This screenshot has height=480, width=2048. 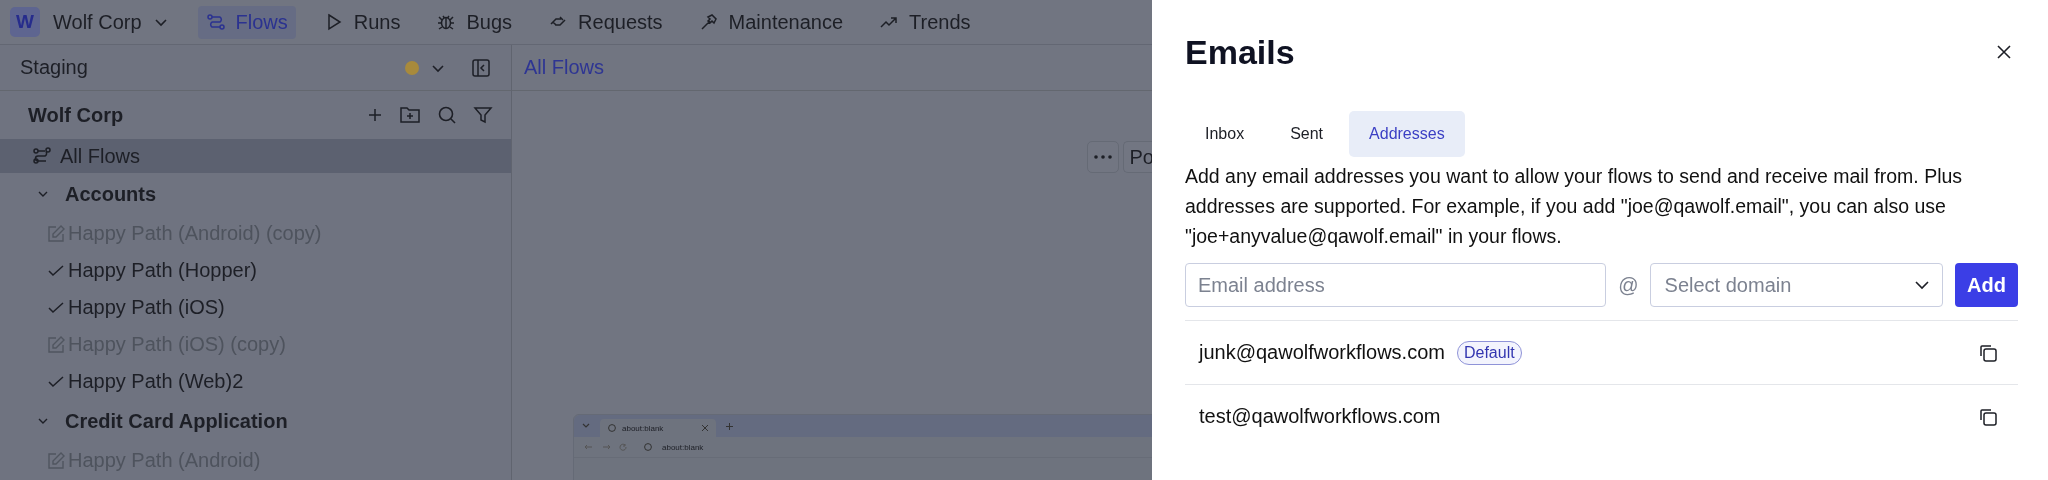 I want to click on workspace-logo: W, so click(x=25, y=22).